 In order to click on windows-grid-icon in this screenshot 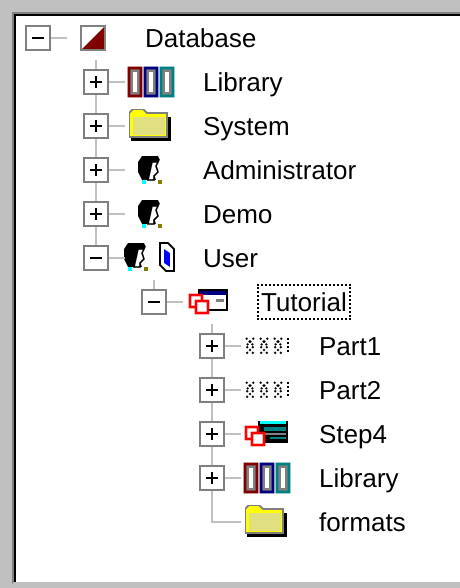, I will do `click(267, 434)`.